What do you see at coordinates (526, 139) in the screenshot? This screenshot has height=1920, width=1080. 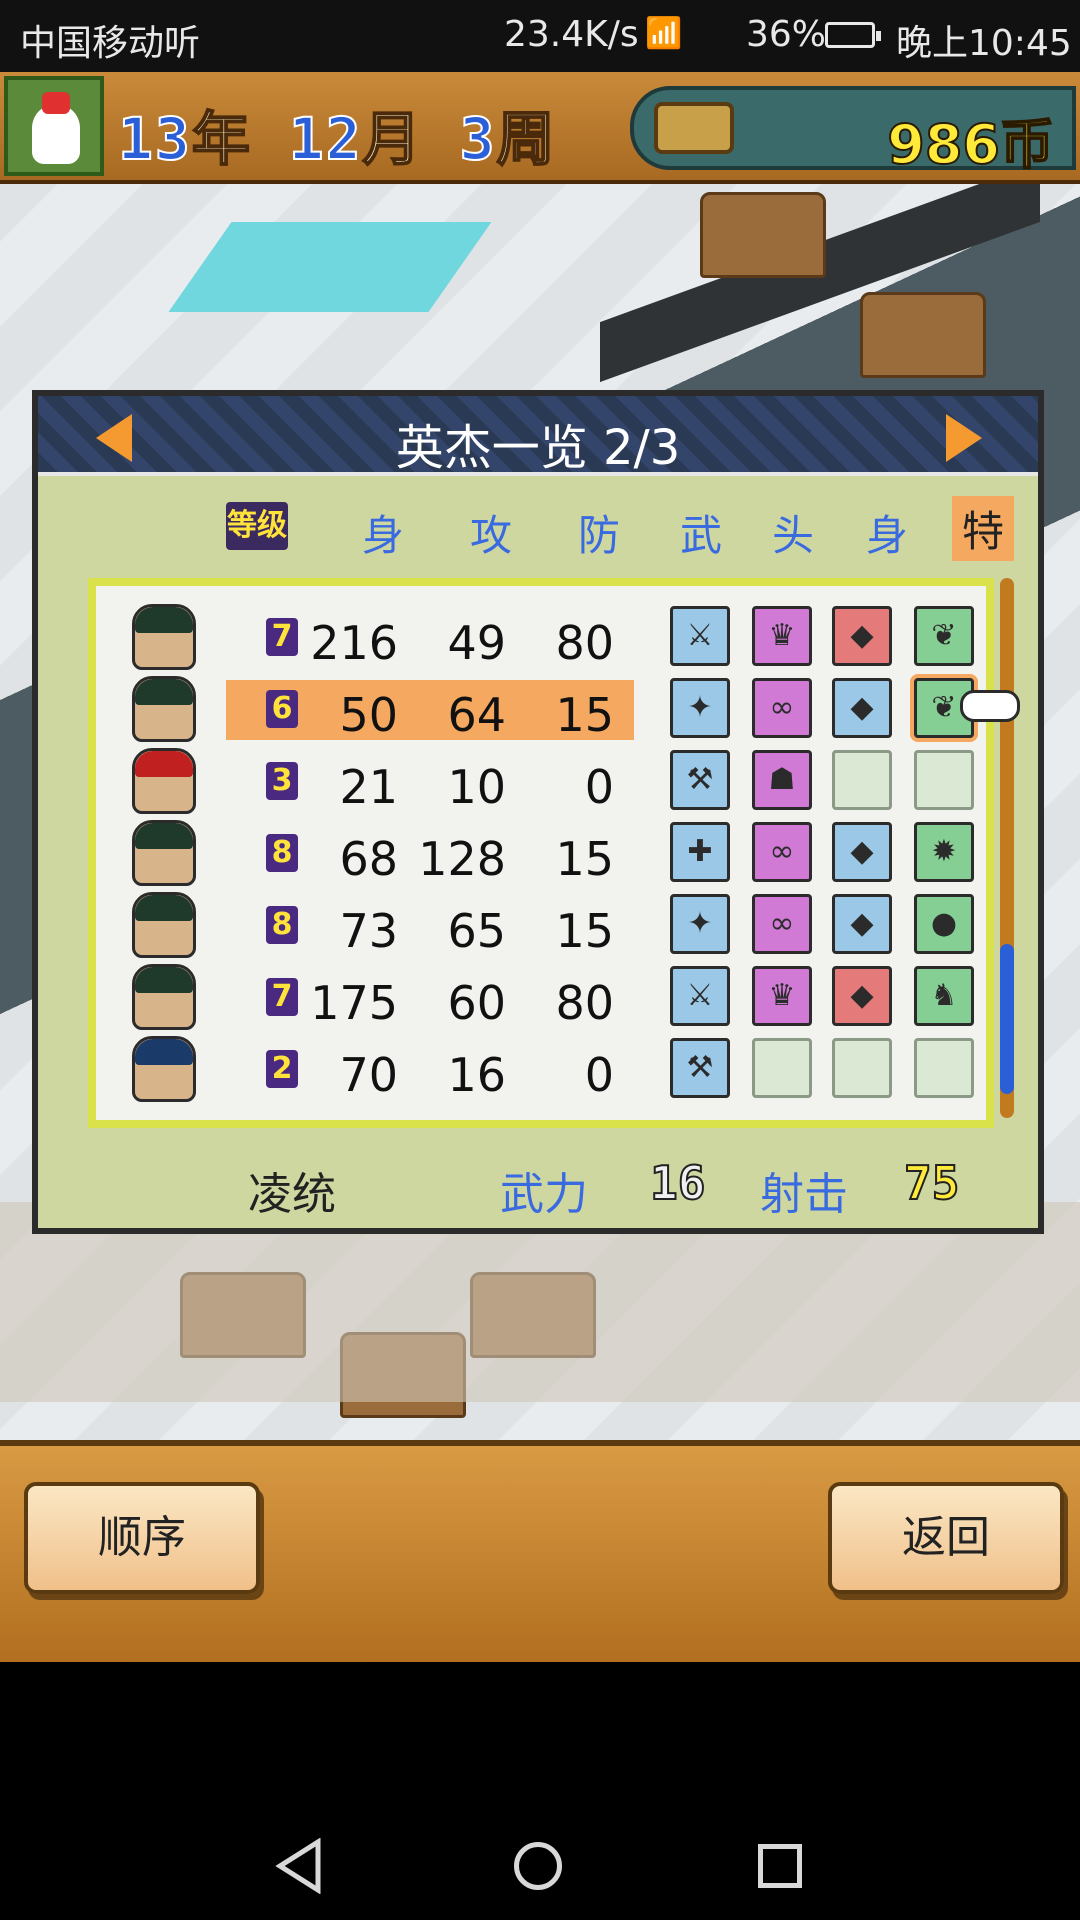 I see `week-unit: 周` at bounding box center [526, 139].